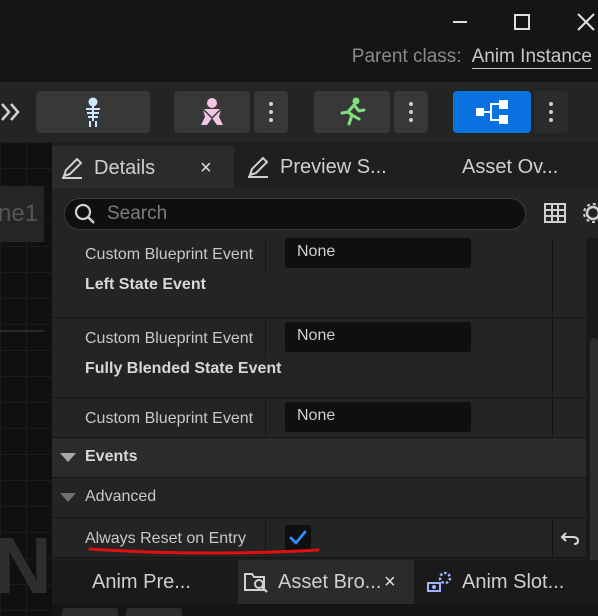  I want to click on category-label: Advanced, so click(121, 496).